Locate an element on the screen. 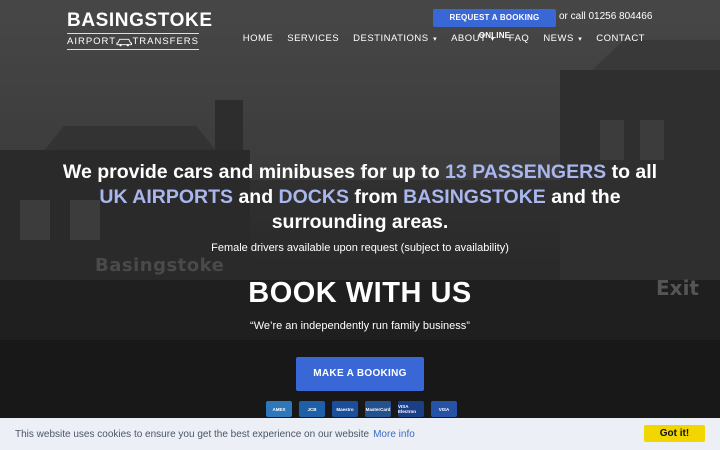 The width and height of the screenshot is (720, 450). jcb-card-icon: JCB is located at coordinates (312, 409).